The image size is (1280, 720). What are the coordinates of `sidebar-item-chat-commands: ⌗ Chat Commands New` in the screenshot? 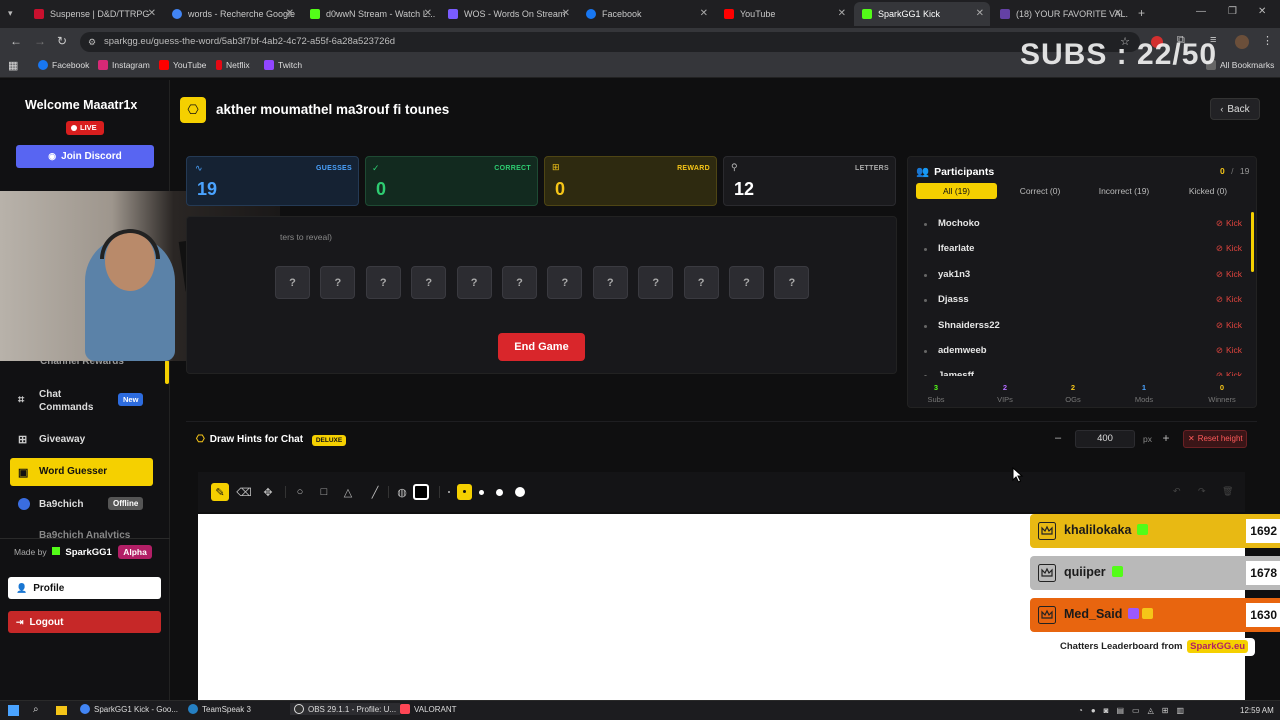 It's located at (81, 400).